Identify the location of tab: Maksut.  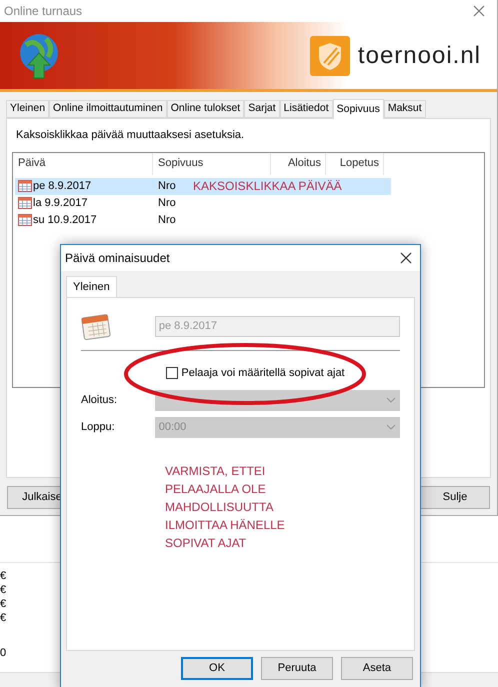
(405, 109).